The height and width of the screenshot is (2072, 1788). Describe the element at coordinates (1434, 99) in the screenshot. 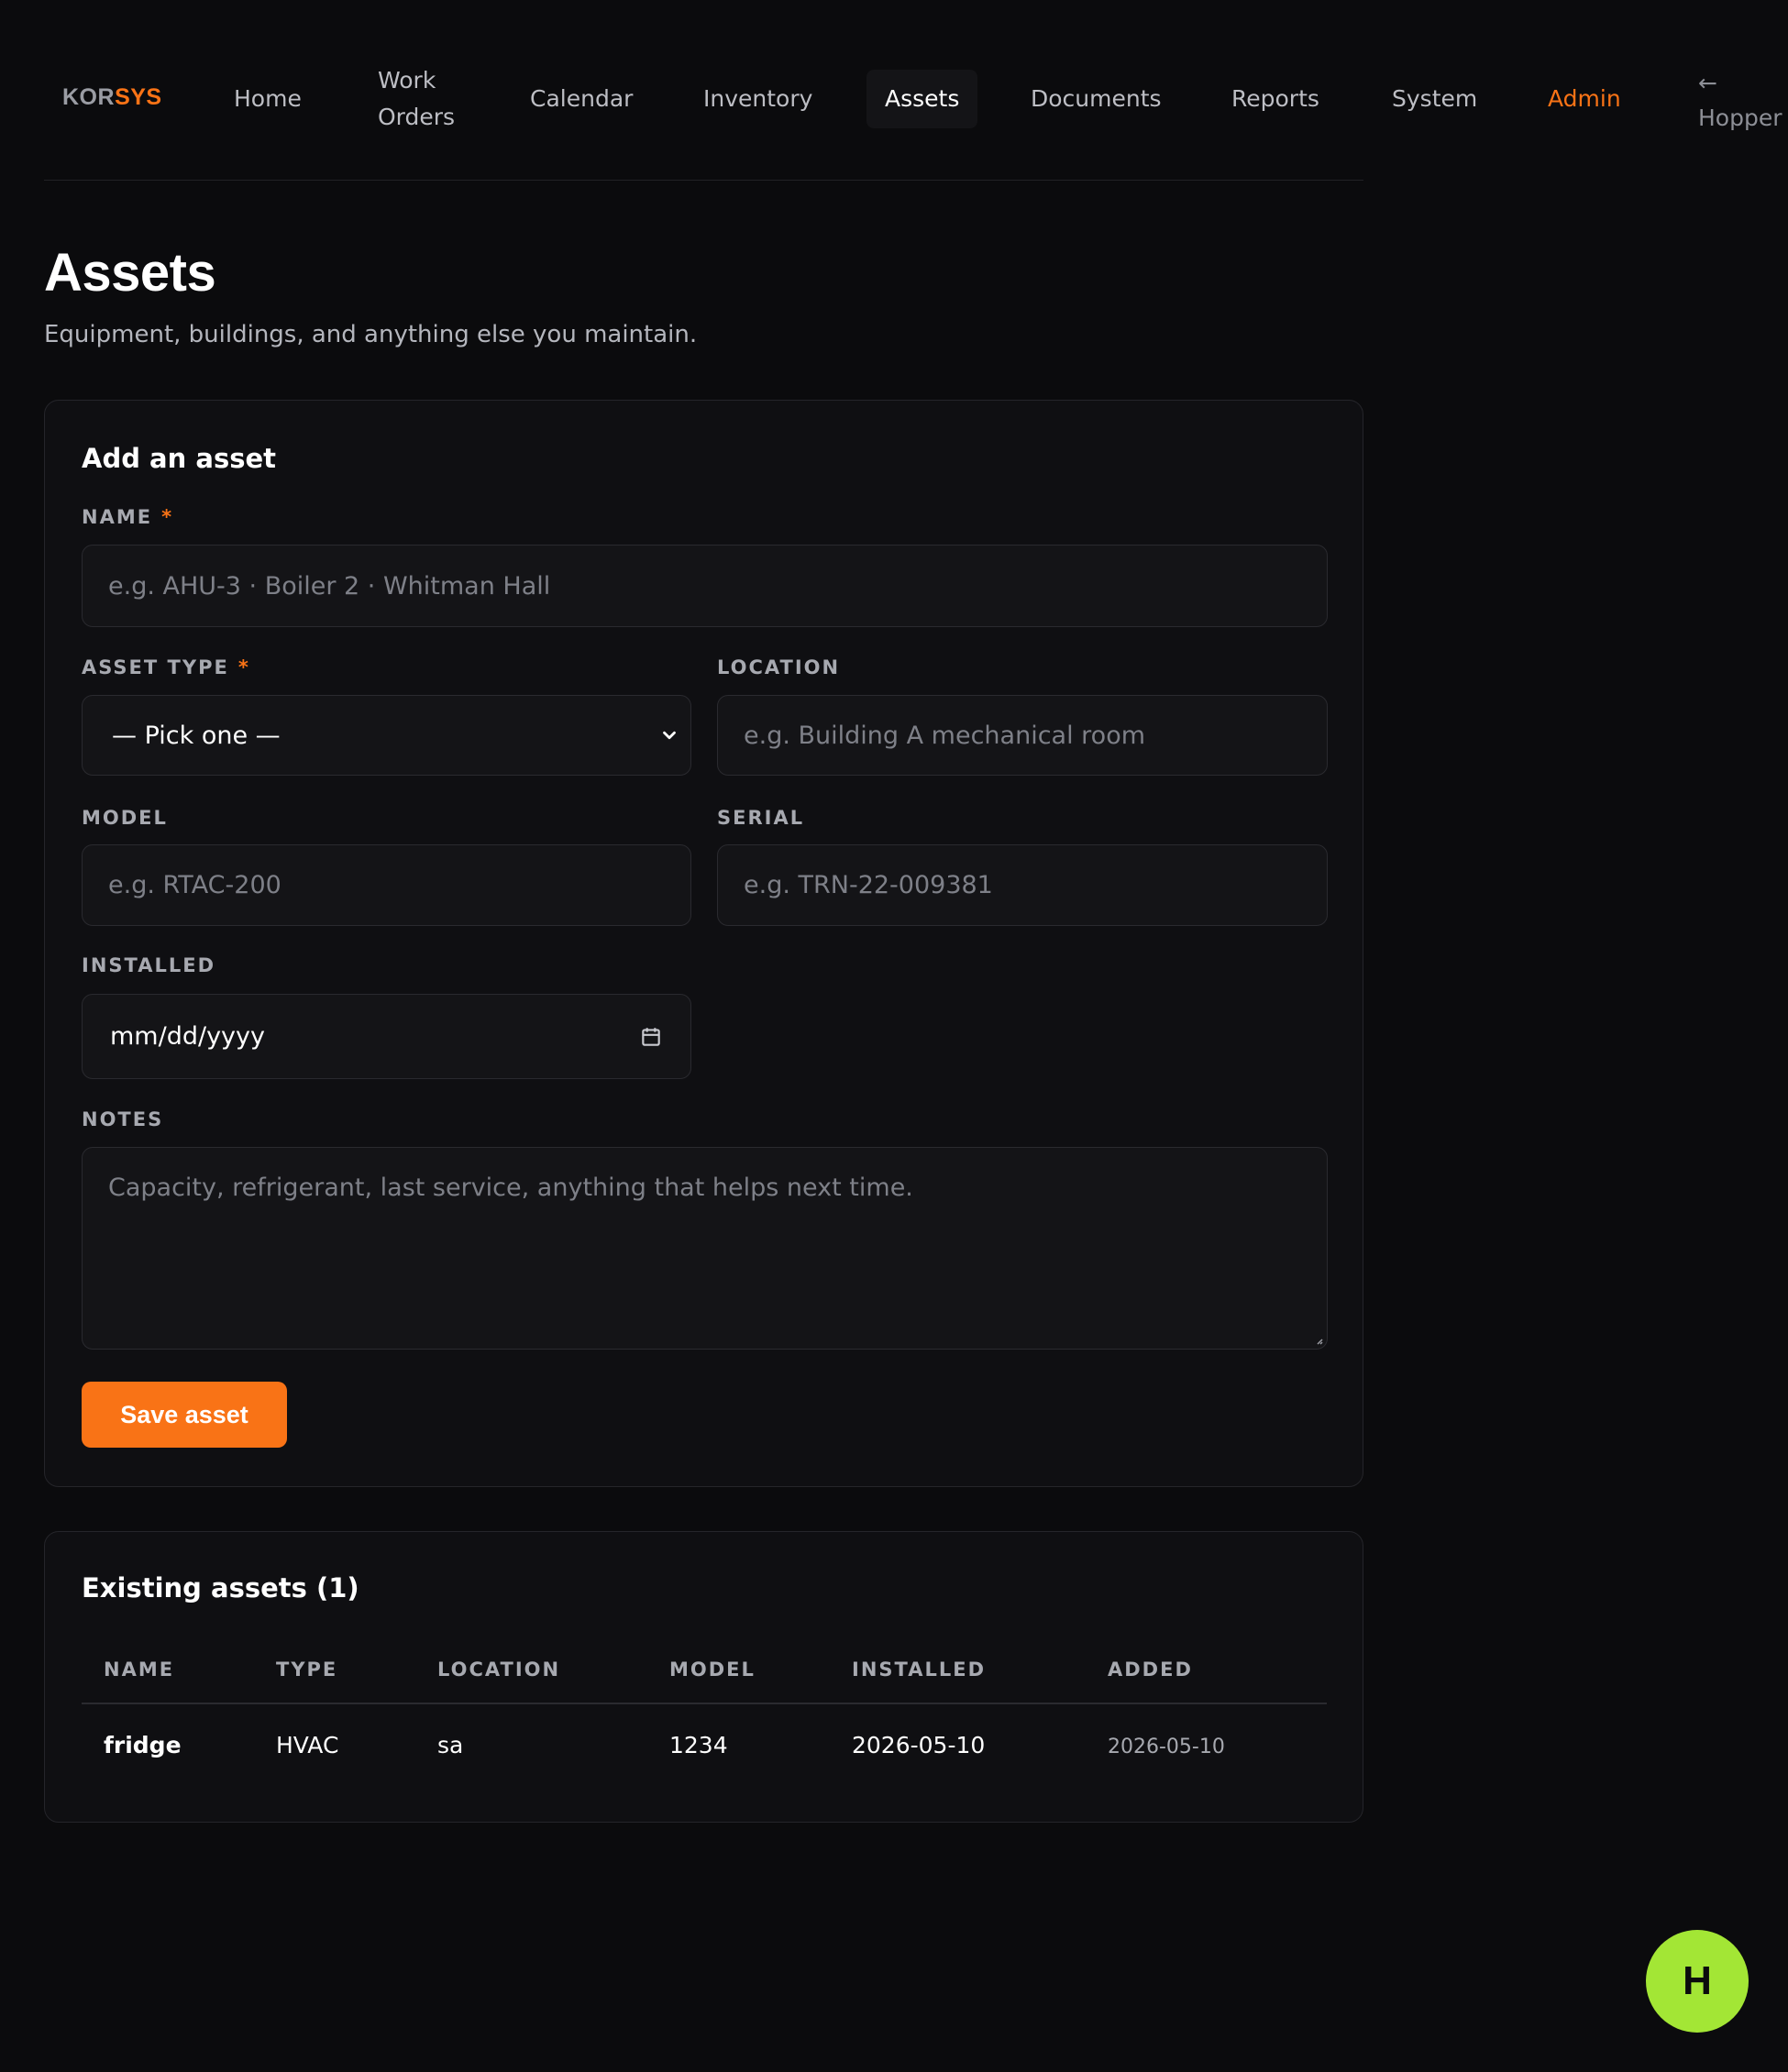

I see `nav-system: System` at that location.